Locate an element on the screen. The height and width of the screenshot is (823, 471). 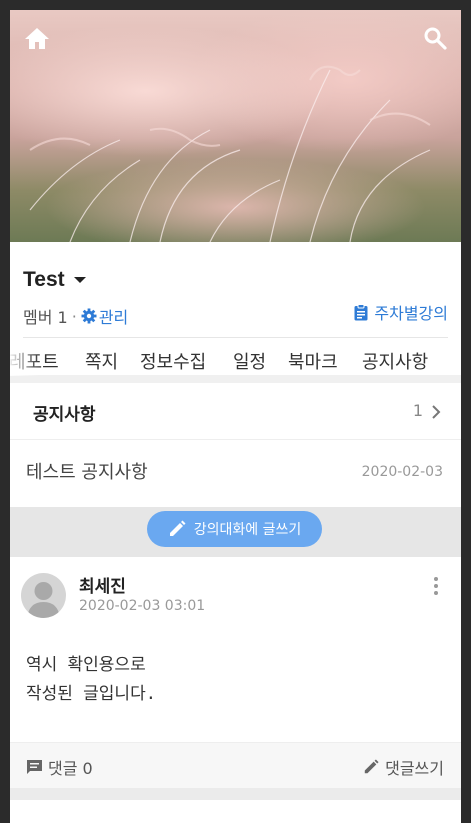
tab-messages: 쪽지 is located at coordinates (101, 361).